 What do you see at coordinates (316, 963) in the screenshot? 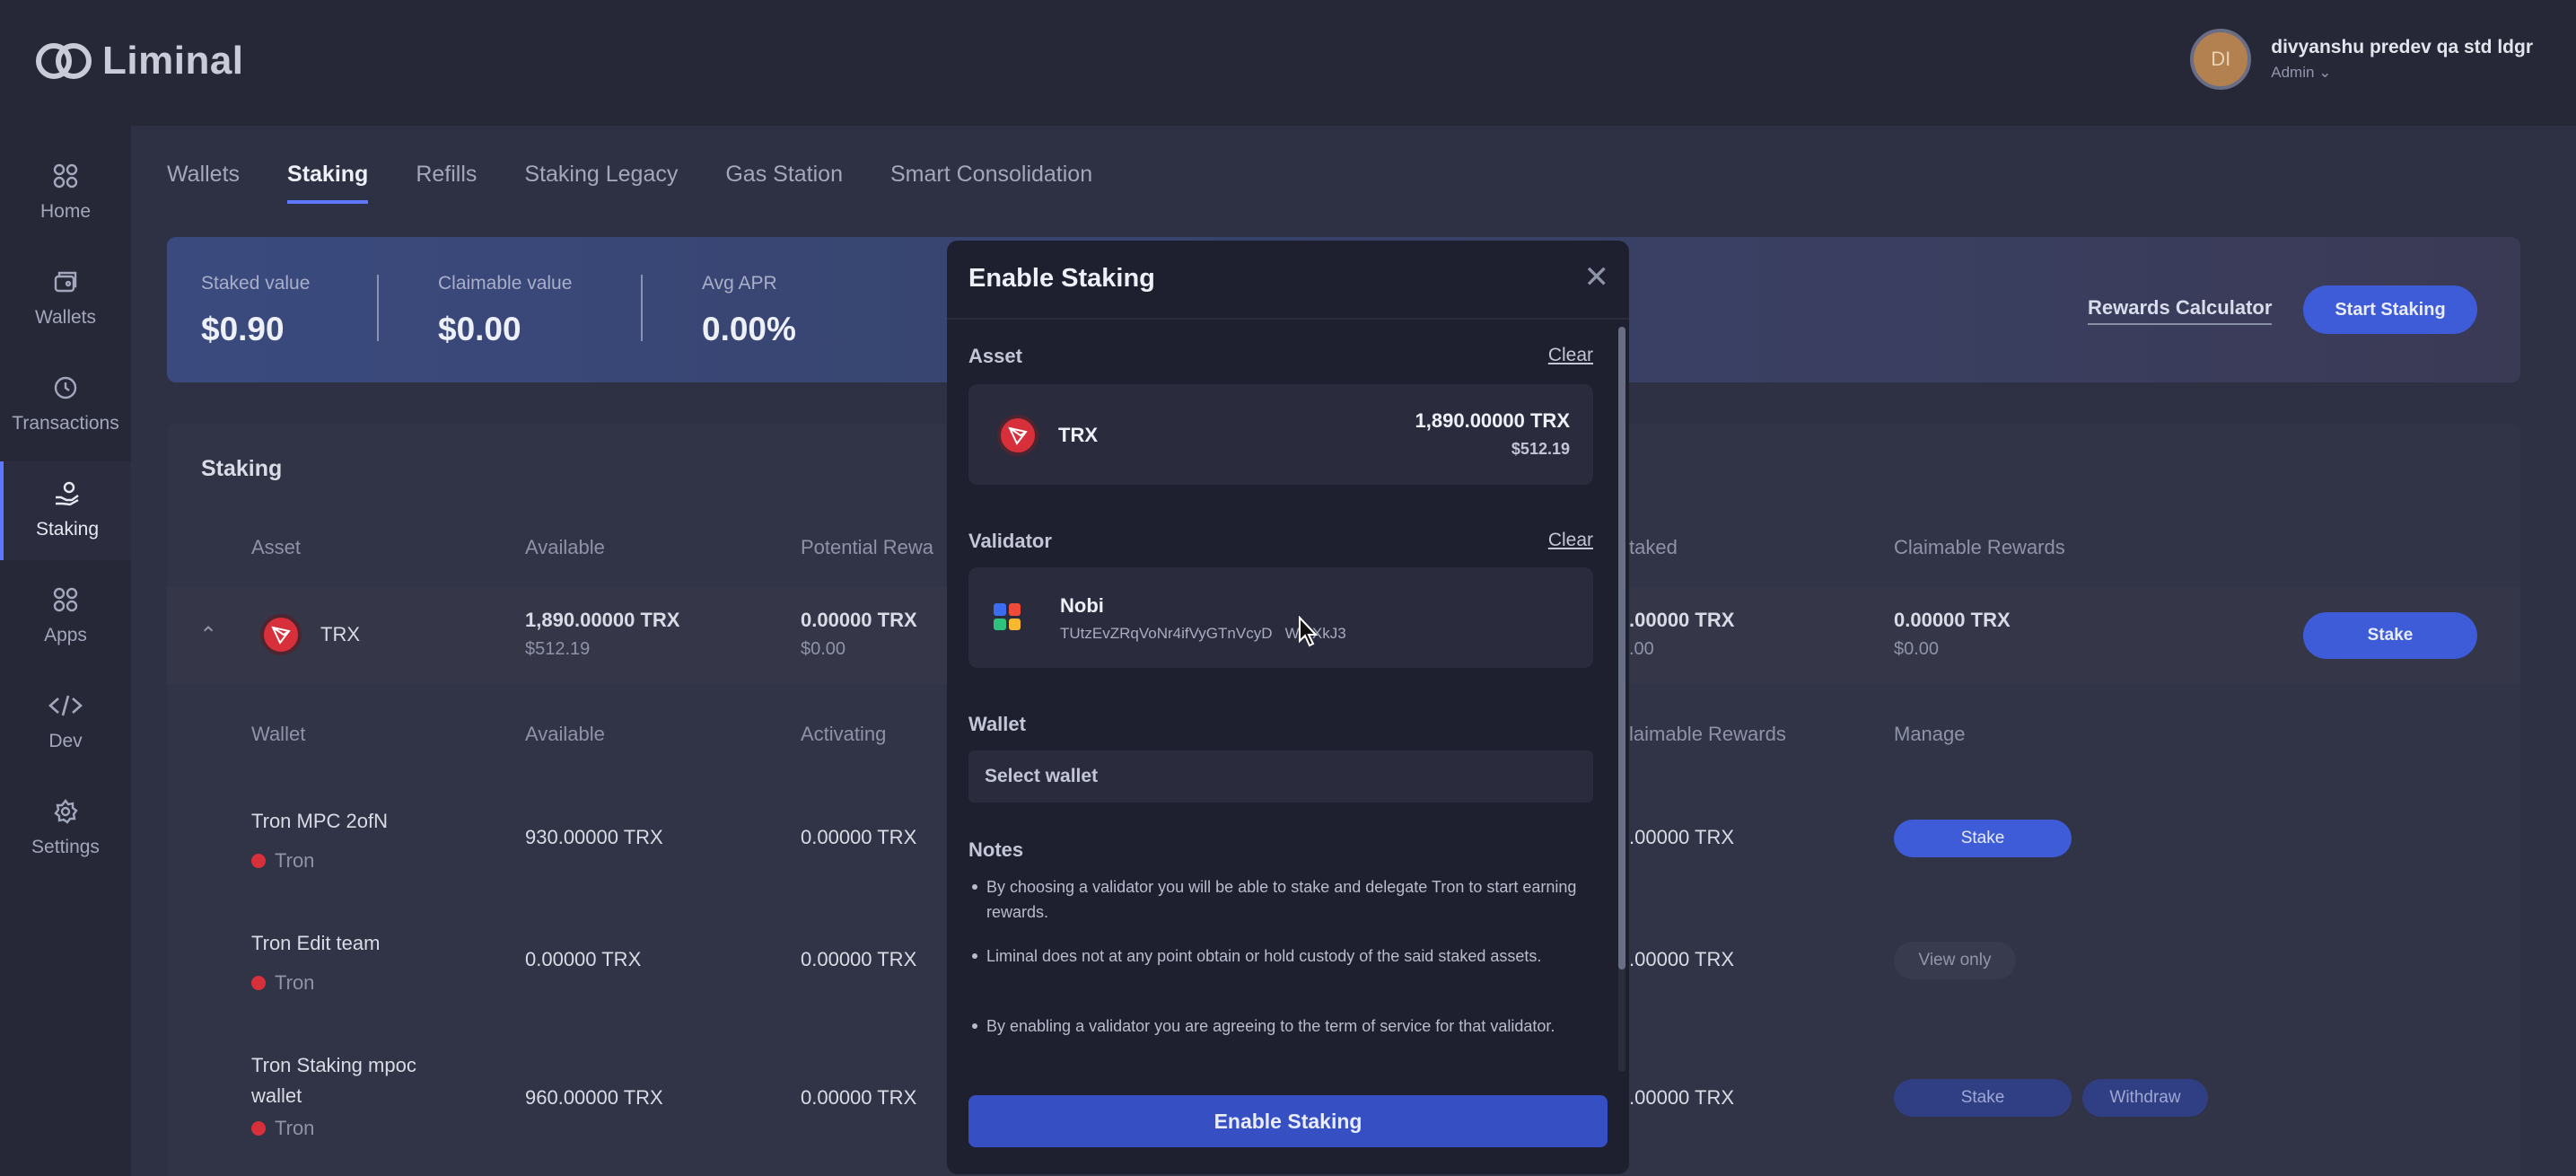
I see `wallet-name: Tron Edit team Tron` at bounding box center [316, 963].